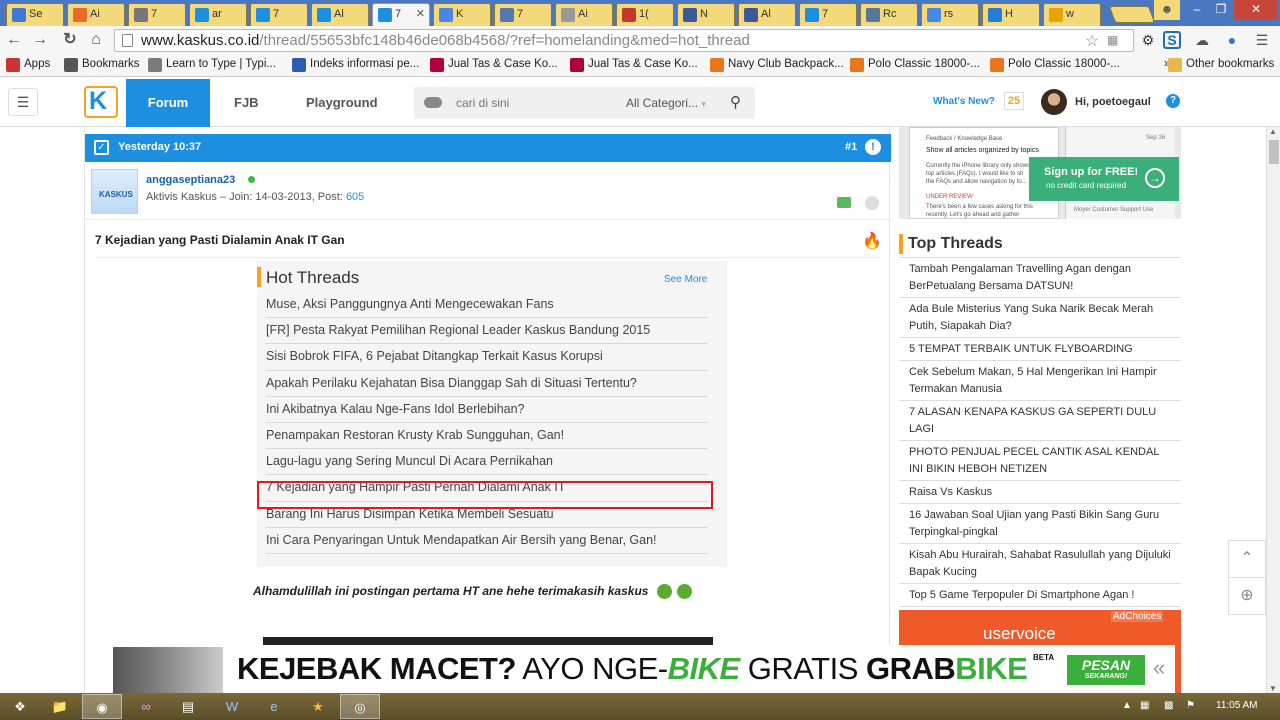 Image resolution: width=1280 pixels, height=720 pixels. I want to click on browser-tab: Al, so click(767, 14).